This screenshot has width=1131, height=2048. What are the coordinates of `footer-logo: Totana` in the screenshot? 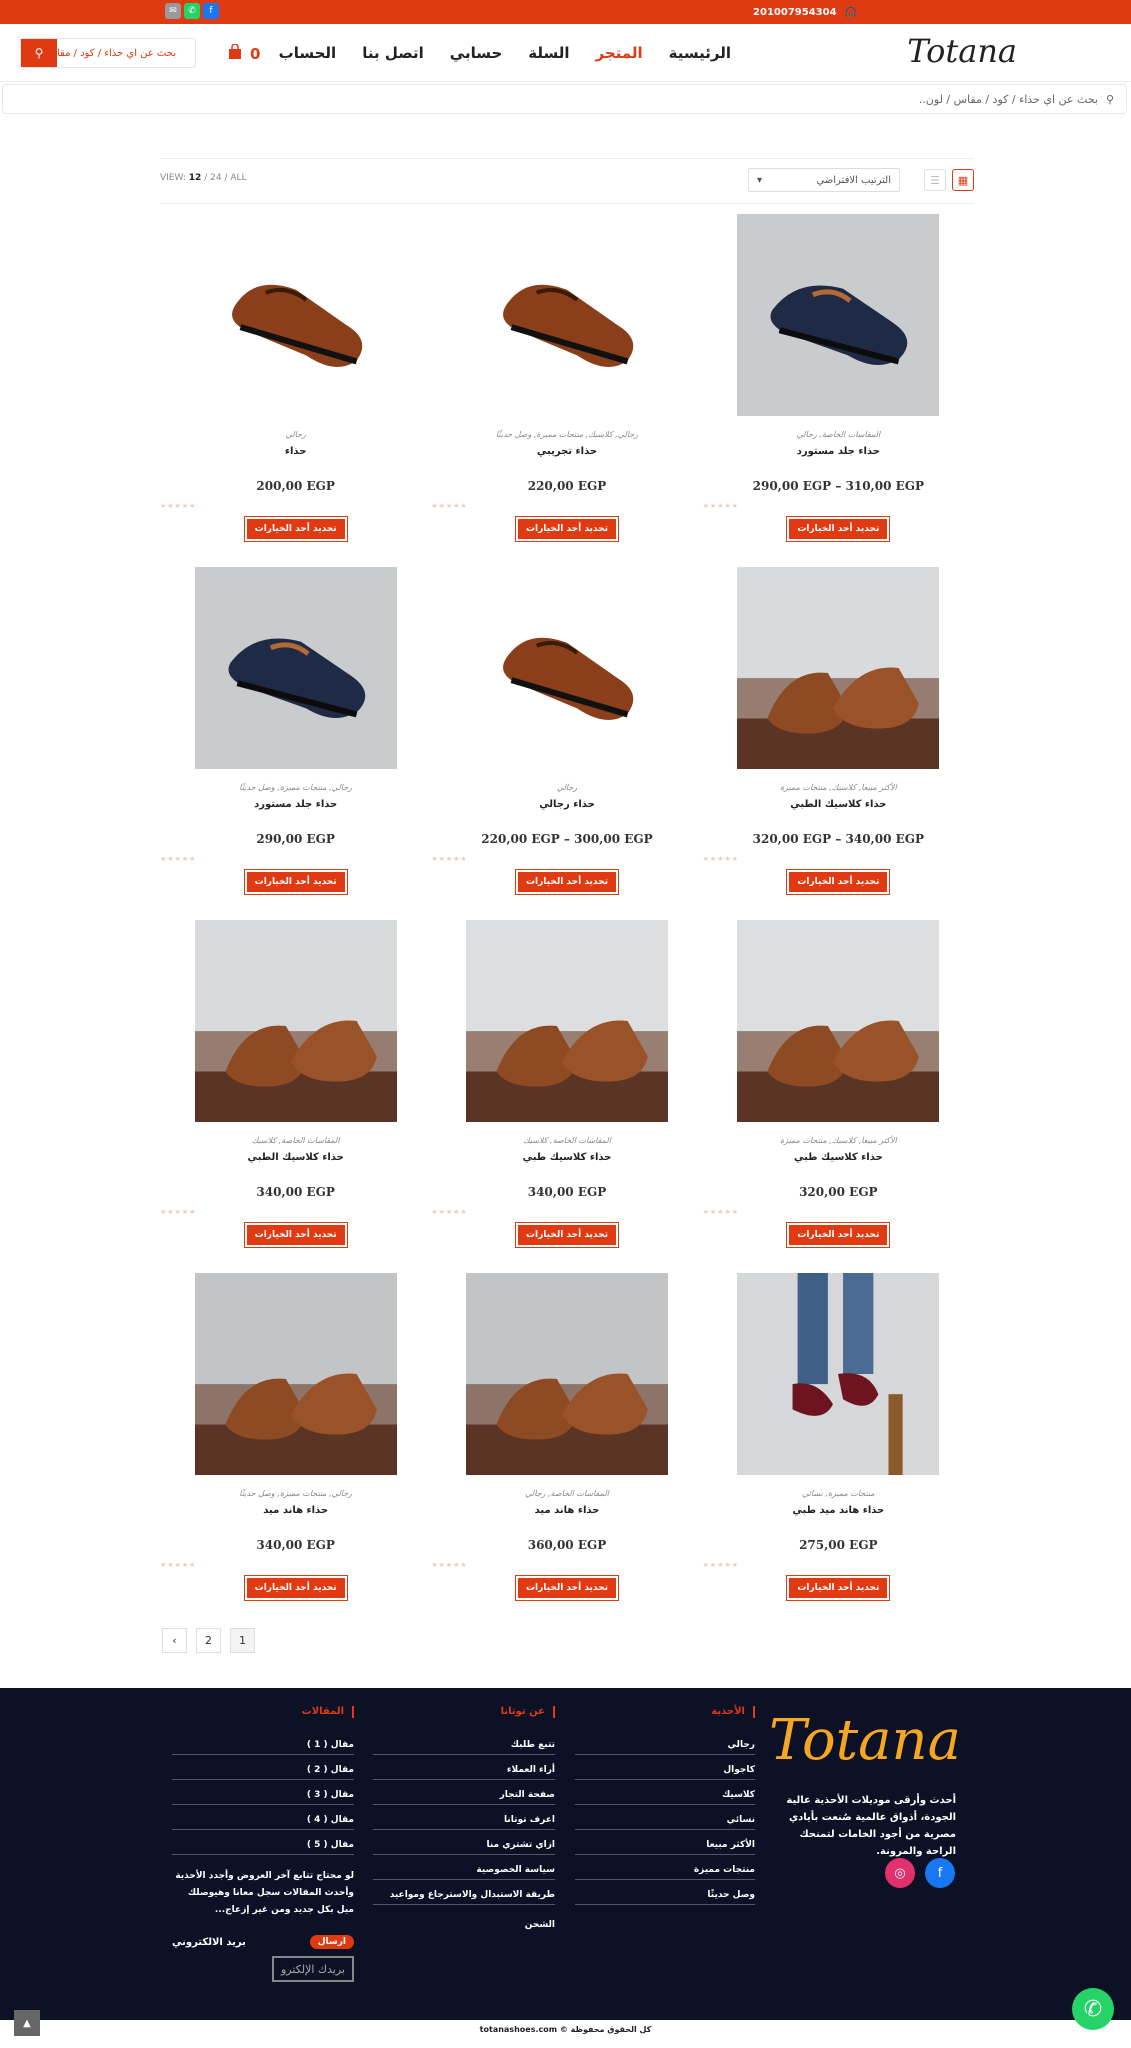 It's located at (865, 1740).